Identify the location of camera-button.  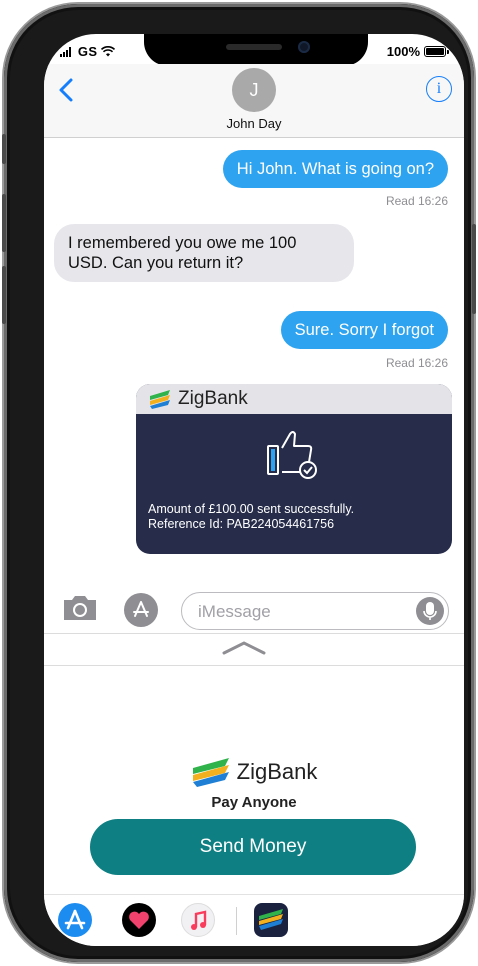
(80, 608).